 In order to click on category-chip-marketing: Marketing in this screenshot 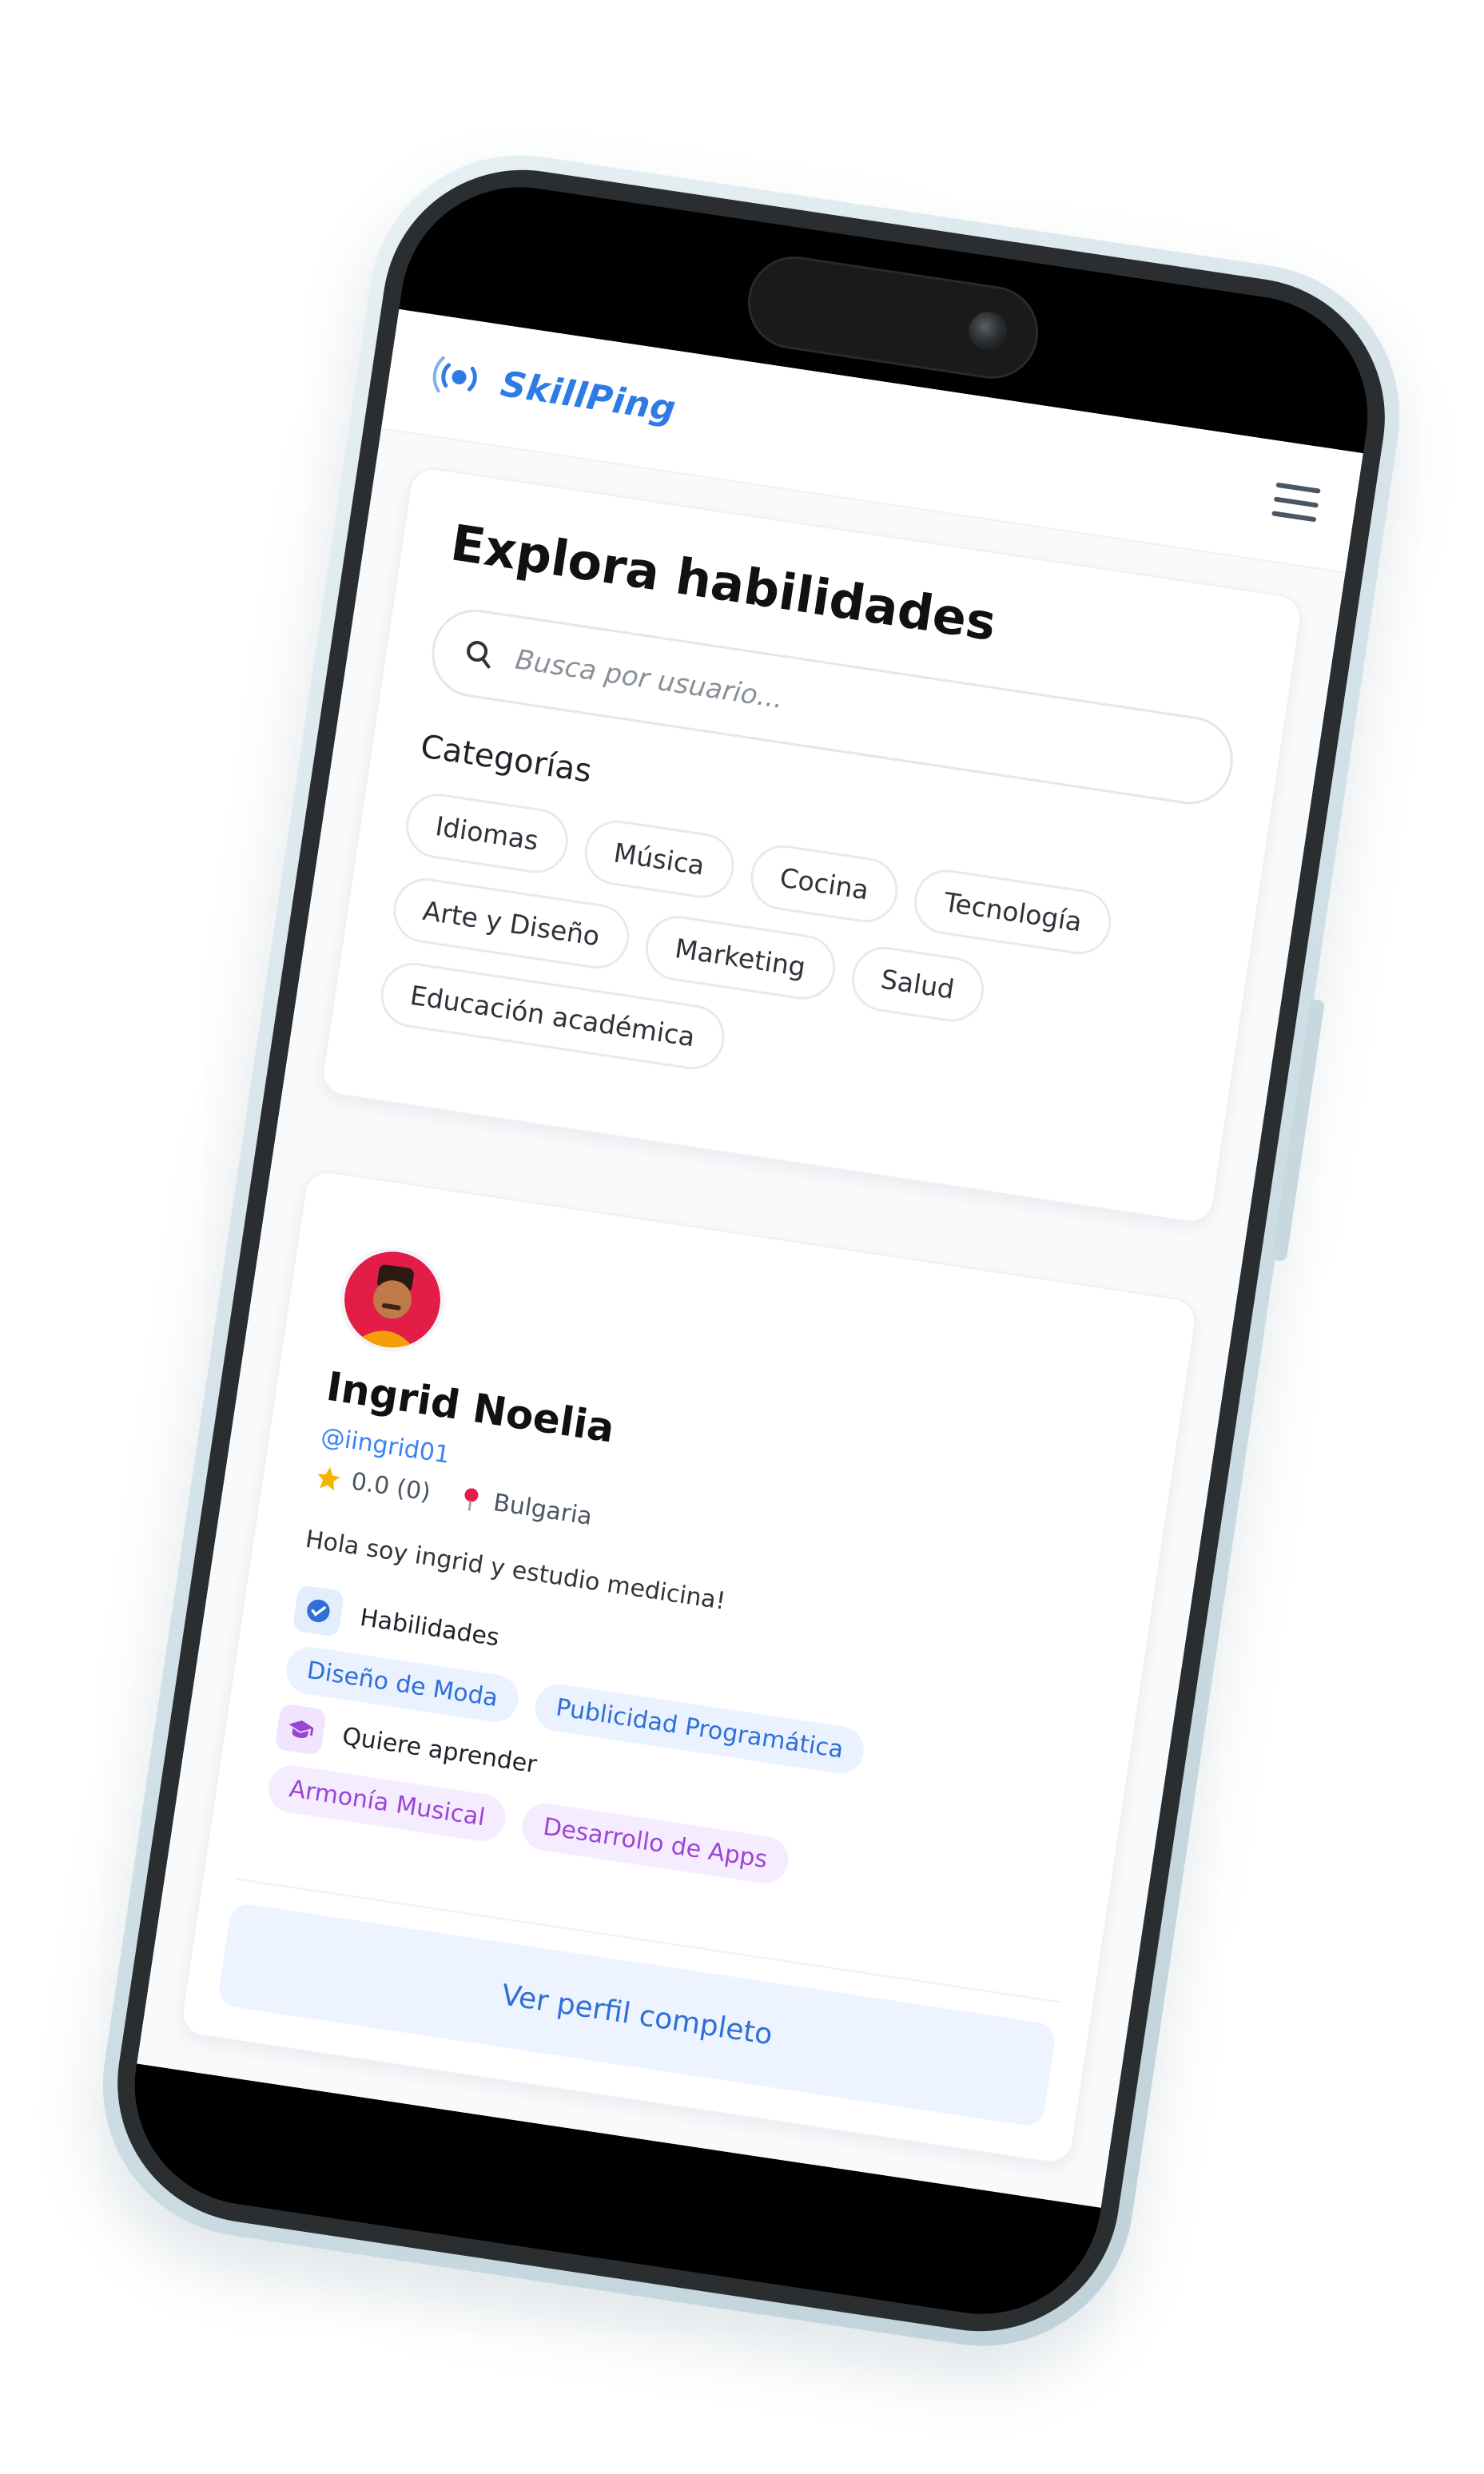, I will do `click(740, 957)`.